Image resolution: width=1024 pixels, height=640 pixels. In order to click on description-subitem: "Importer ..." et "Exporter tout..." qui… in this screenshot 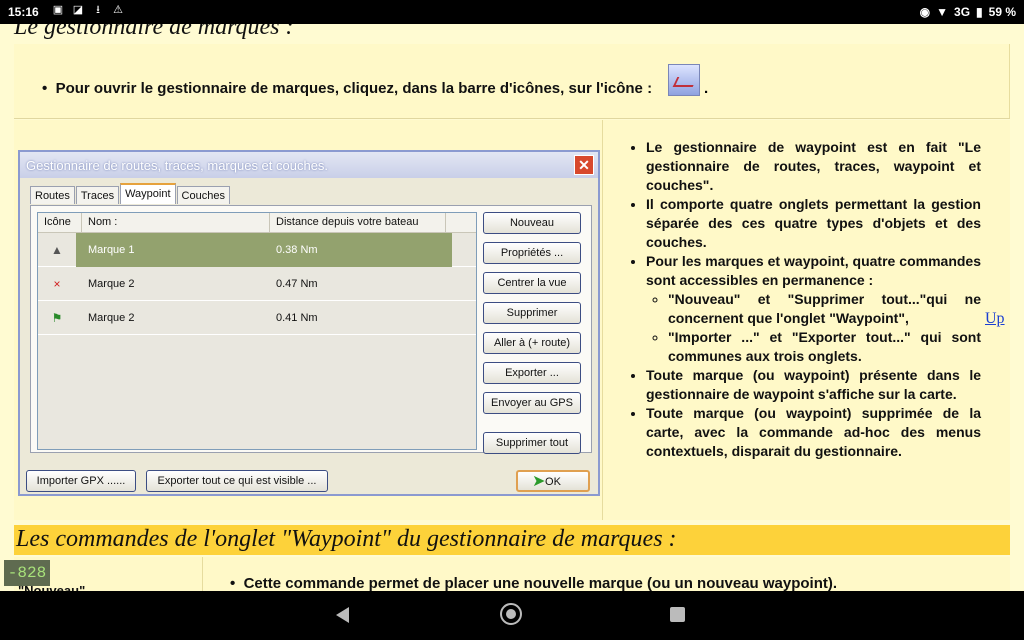, I will do `click(824, 347)`.